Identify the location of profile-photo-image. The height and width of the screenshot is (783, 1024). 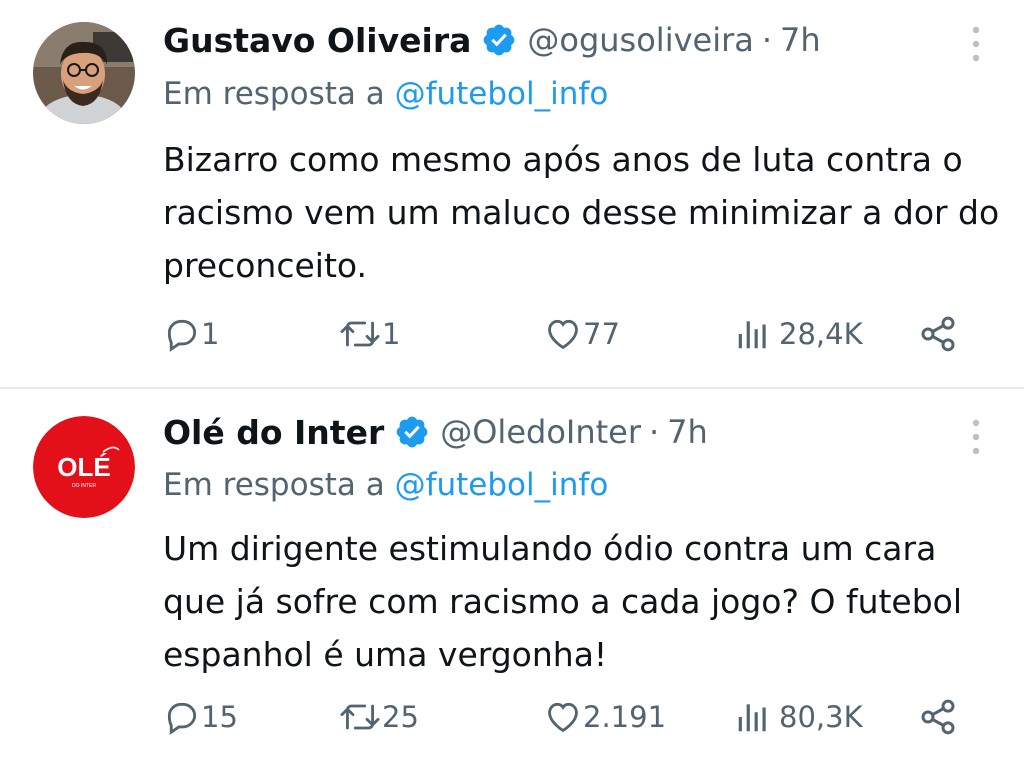
(84, 73).